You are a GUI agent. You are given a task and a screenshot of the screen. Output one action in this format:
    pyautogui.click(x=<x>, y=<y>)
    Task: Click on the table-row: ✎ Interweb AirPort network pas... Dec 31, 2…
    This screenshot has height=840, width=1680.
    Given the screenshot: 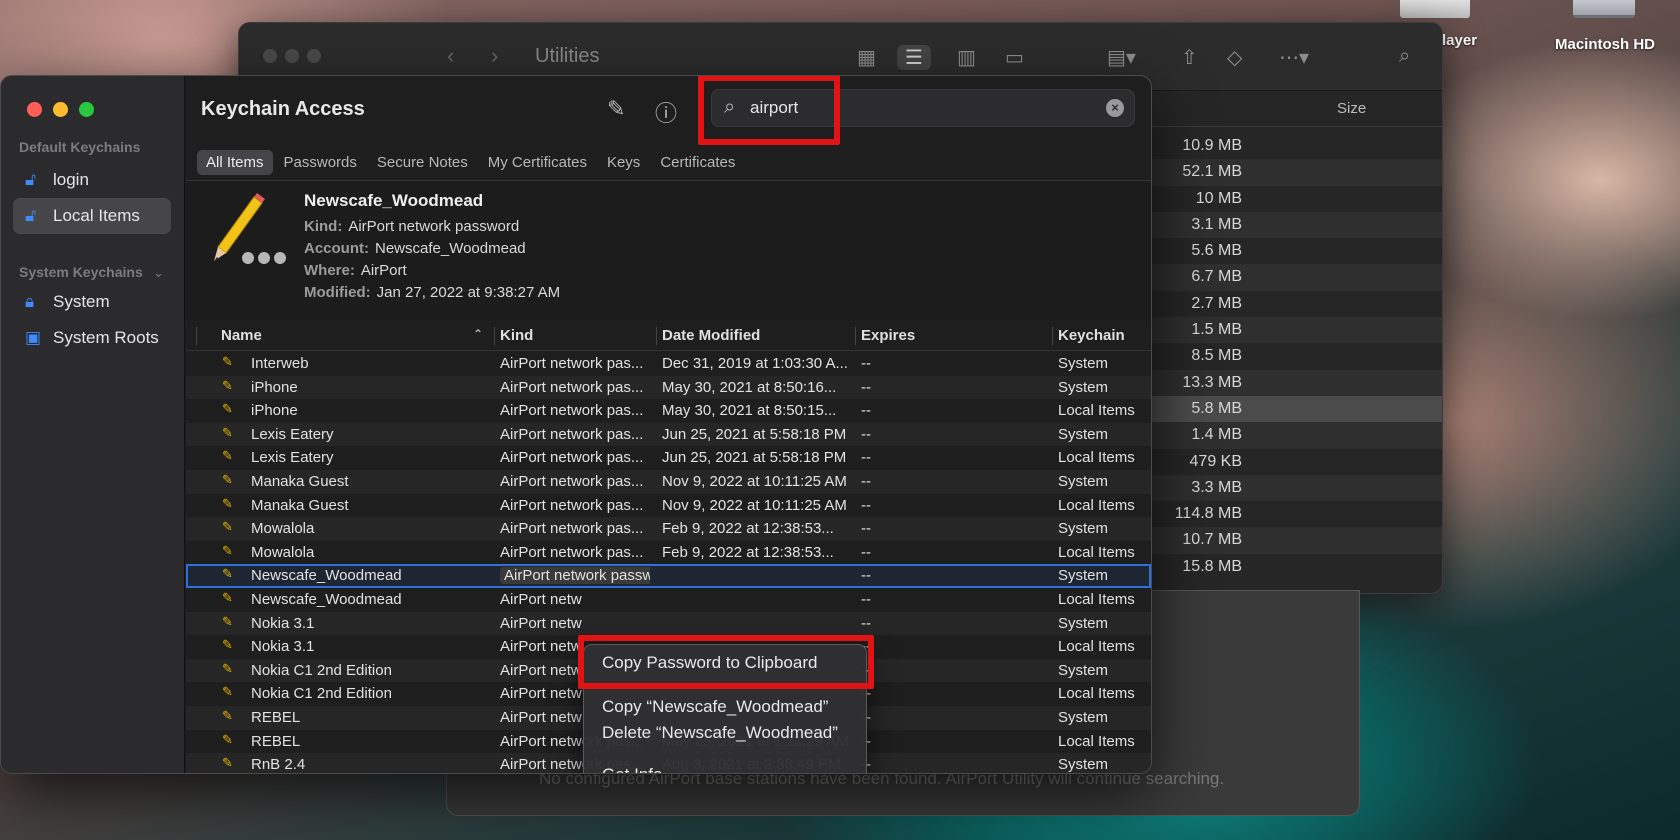 What is the action you would take?
    pyautogui.click(x=668, y=364)
    